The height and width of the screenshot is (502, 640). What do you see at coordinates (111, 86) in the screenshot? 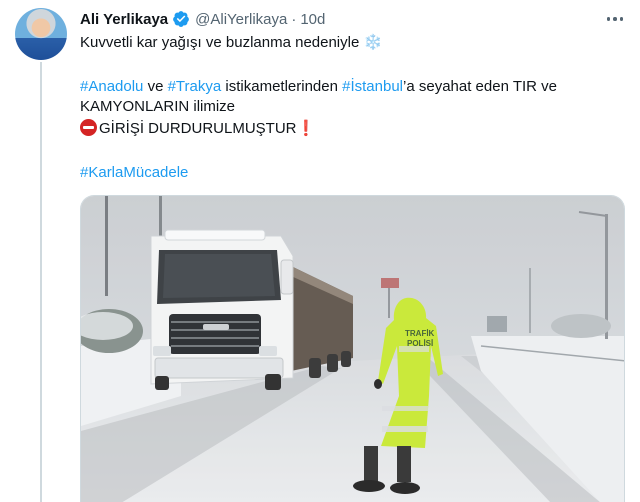
I see `hashtag-anadolu: #Anadolu` at bounding box center [111, 86].